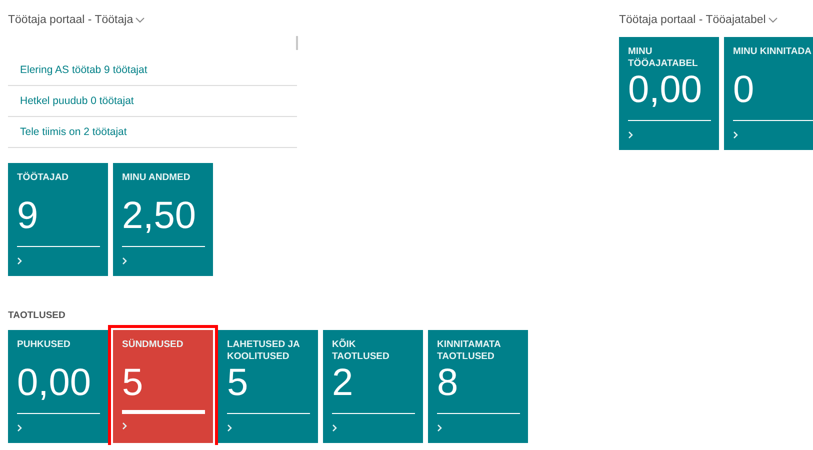  What do you see at coordinates (71, 20) in the screenshot?
I see `panel-title: Töötaja portaal - Töötaja` at bounding box center [71, 20].